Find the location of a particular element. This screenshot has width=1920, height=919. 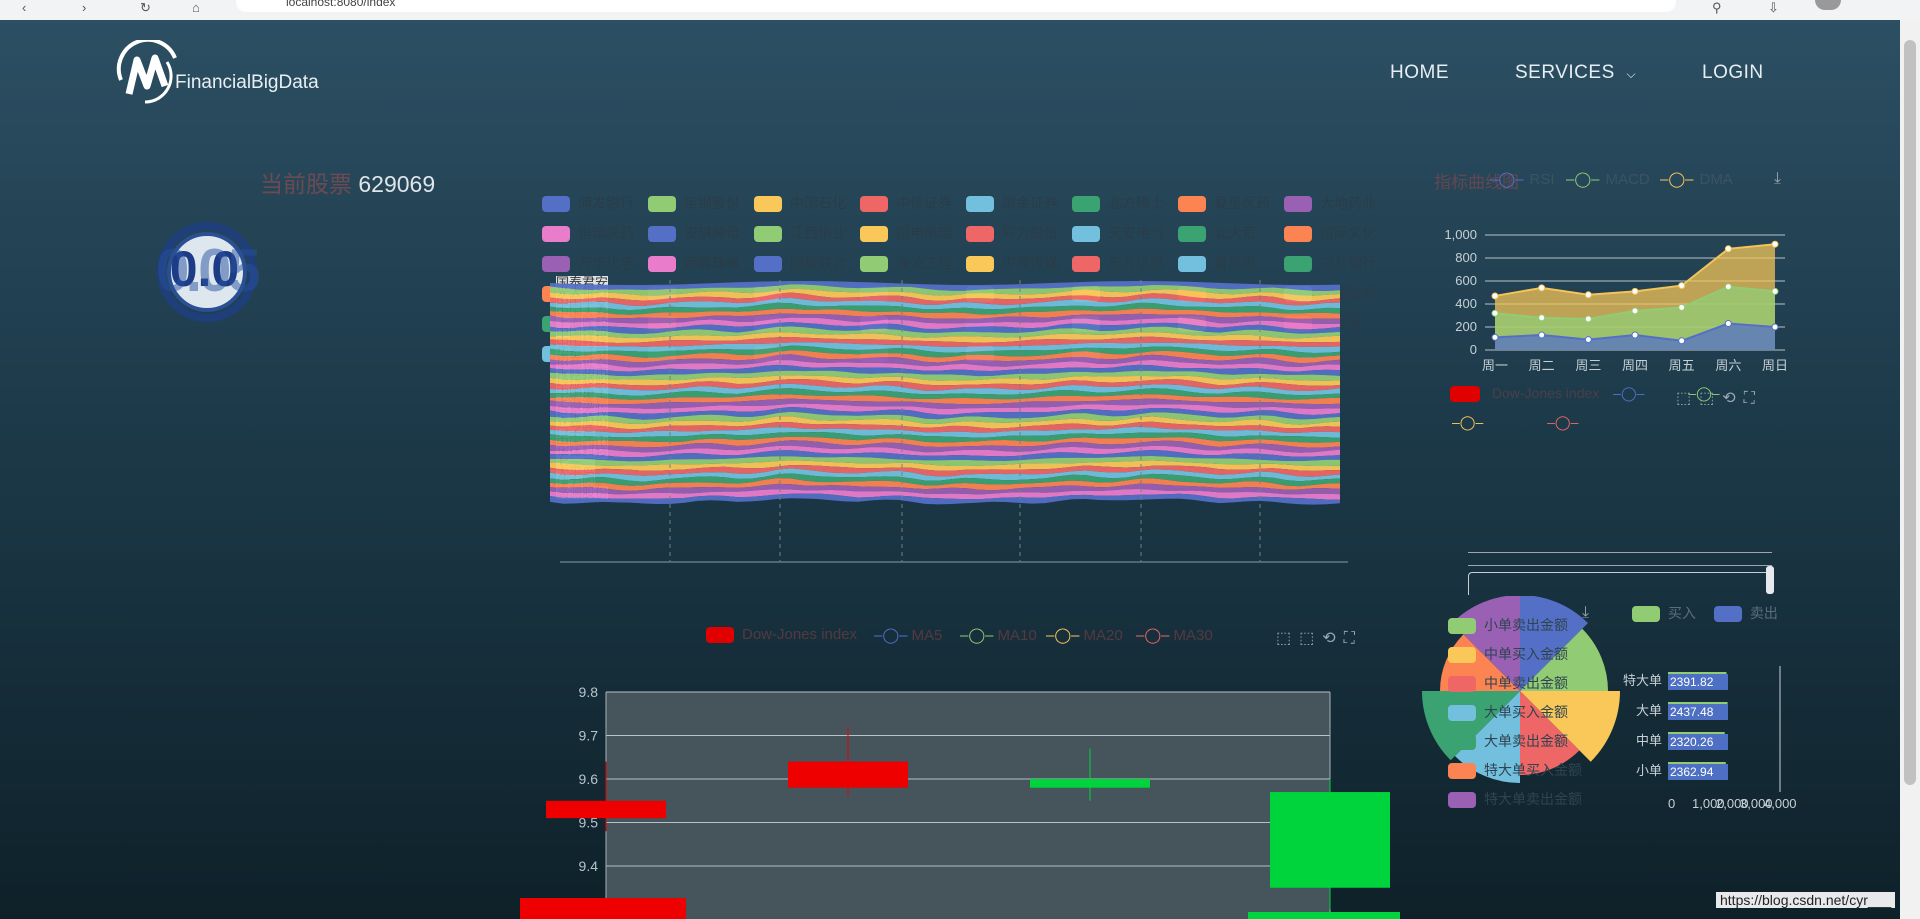

pie-legend-item: 大单卖出金额 is located at coordinates (1508, 741).